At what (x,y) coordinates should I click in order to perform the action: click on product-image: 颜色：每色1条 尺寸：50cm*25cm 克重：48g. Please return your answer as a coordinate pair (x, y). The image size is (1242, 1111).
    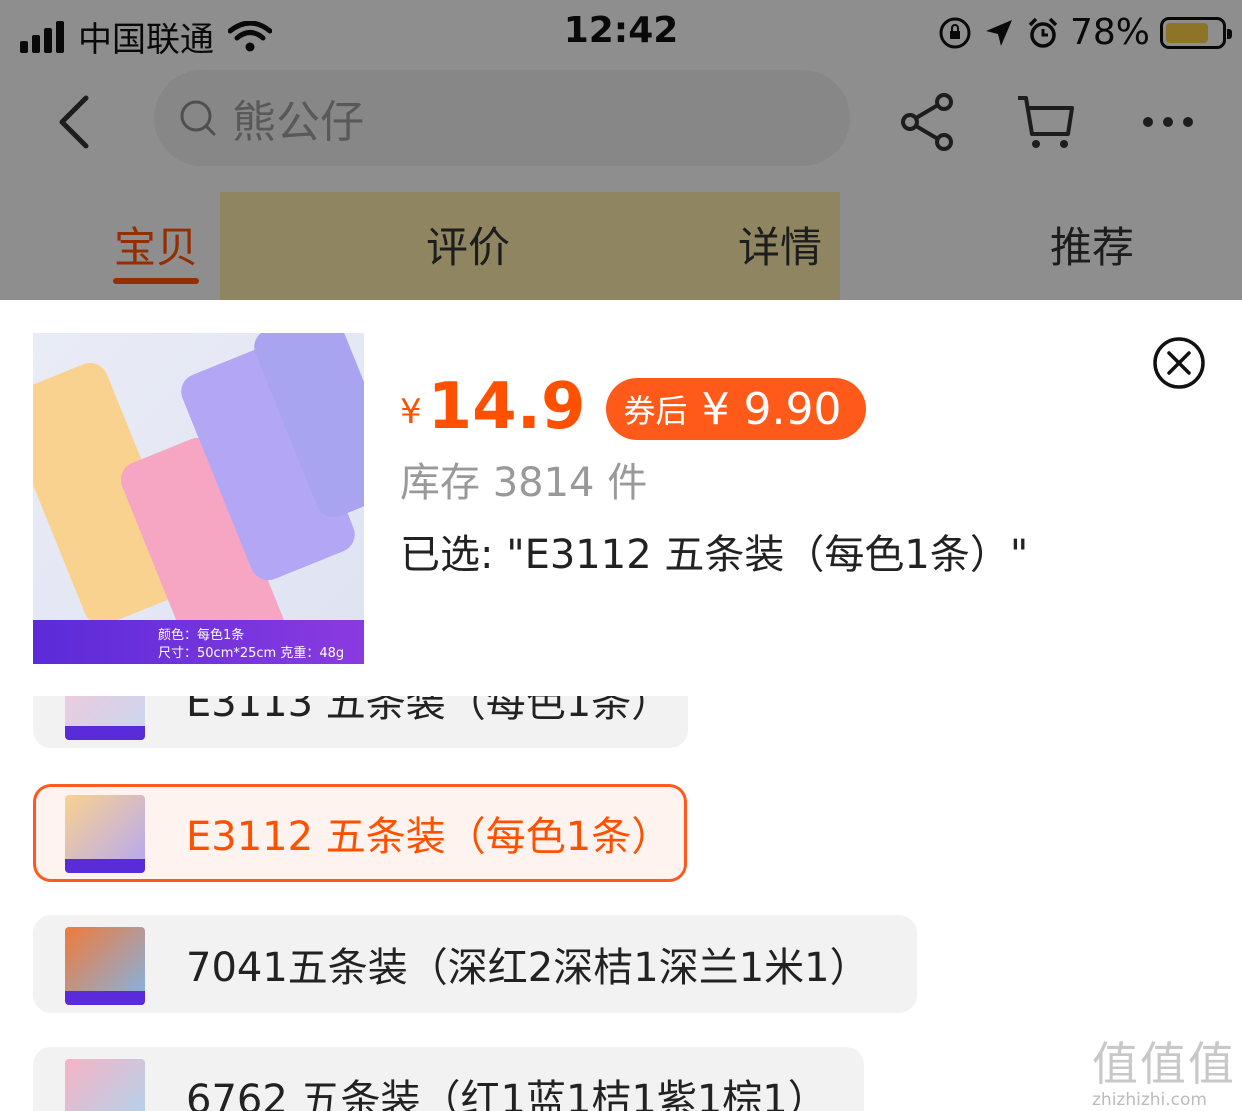
    Looking at the image, I should click on (198, 498).